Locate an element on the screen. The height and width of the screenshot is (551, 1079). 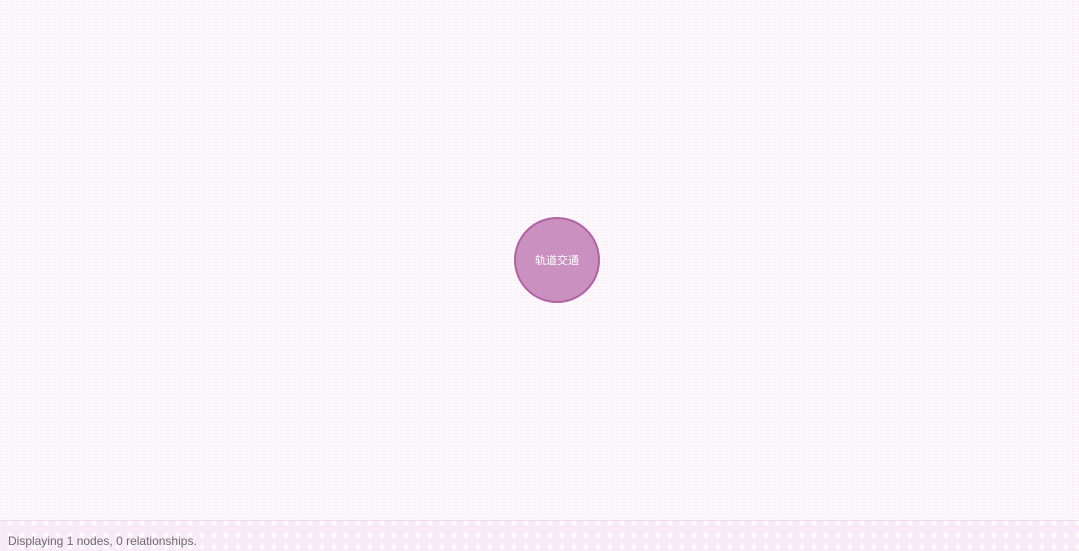
graph-node: 轨道交通 is located at coordinates (557, 260).